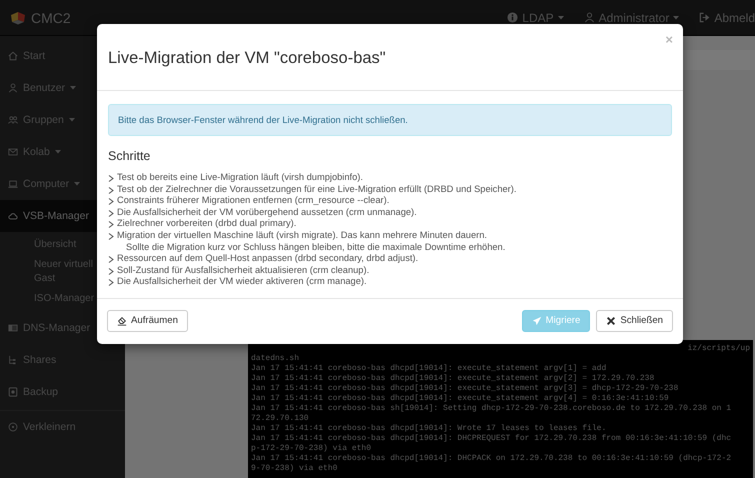  I want to click on step-text: Test ob der Zielrechner die Voraussetzungen für eine Live-Migration erfüllt (DRBD und Speicher)., so click(316, 189).